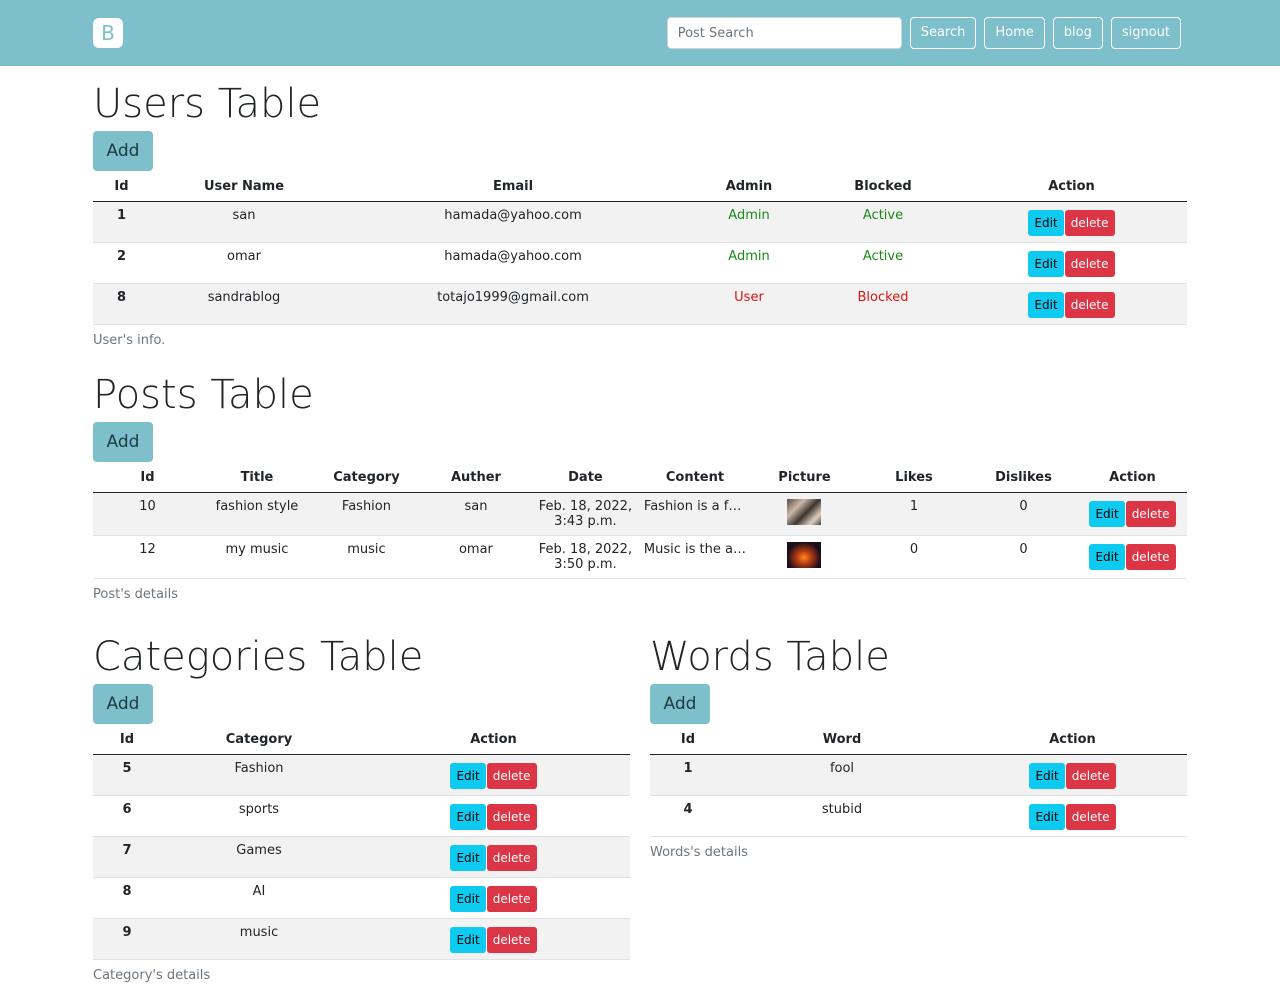 Image resolution: width=1280 pixels, height=1004 pixels. Describe the element at coordinates (127, 816) in the screenshot. I see `category-id: 6` at that location.